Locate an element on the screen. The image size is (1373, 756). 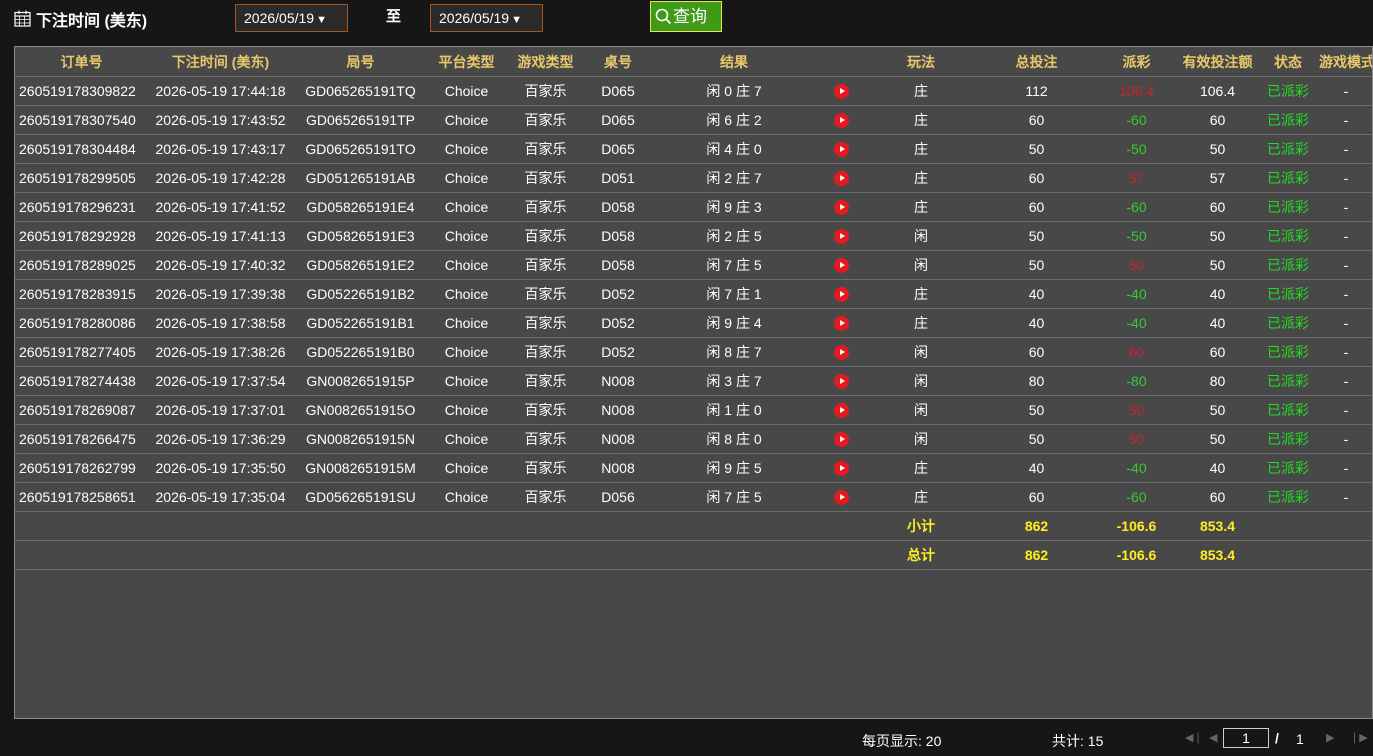
payout: 50 is located at coordinates (1136, 439).